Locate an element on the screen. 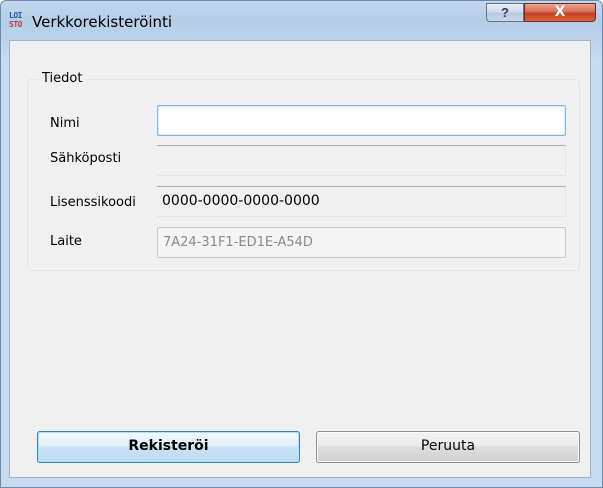 This screenshot has height=488, width=603. close-button: X is located at coordinates (560, 12).